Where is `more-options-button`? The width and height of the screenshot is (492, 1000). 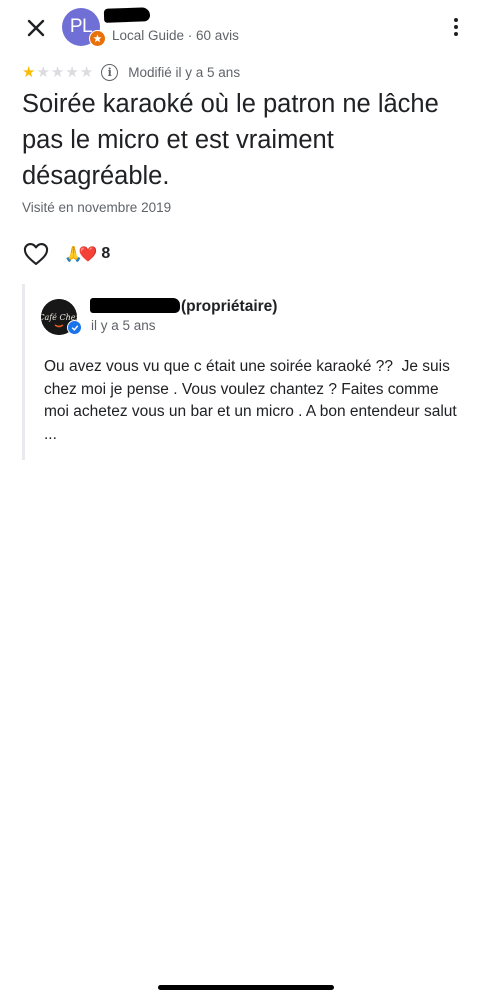 more-options-button is located at coordinates (456, 27).